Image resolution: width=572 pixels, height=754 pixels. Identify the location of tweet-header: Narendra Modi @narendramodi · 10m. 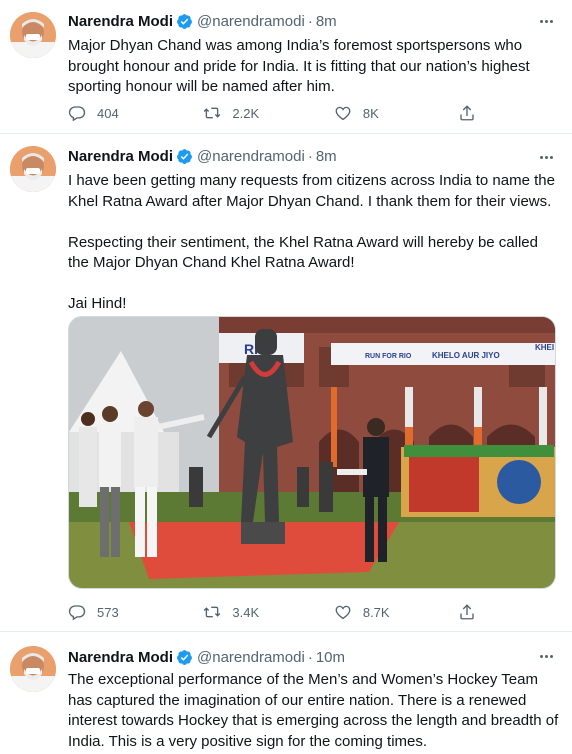
(206, 657).